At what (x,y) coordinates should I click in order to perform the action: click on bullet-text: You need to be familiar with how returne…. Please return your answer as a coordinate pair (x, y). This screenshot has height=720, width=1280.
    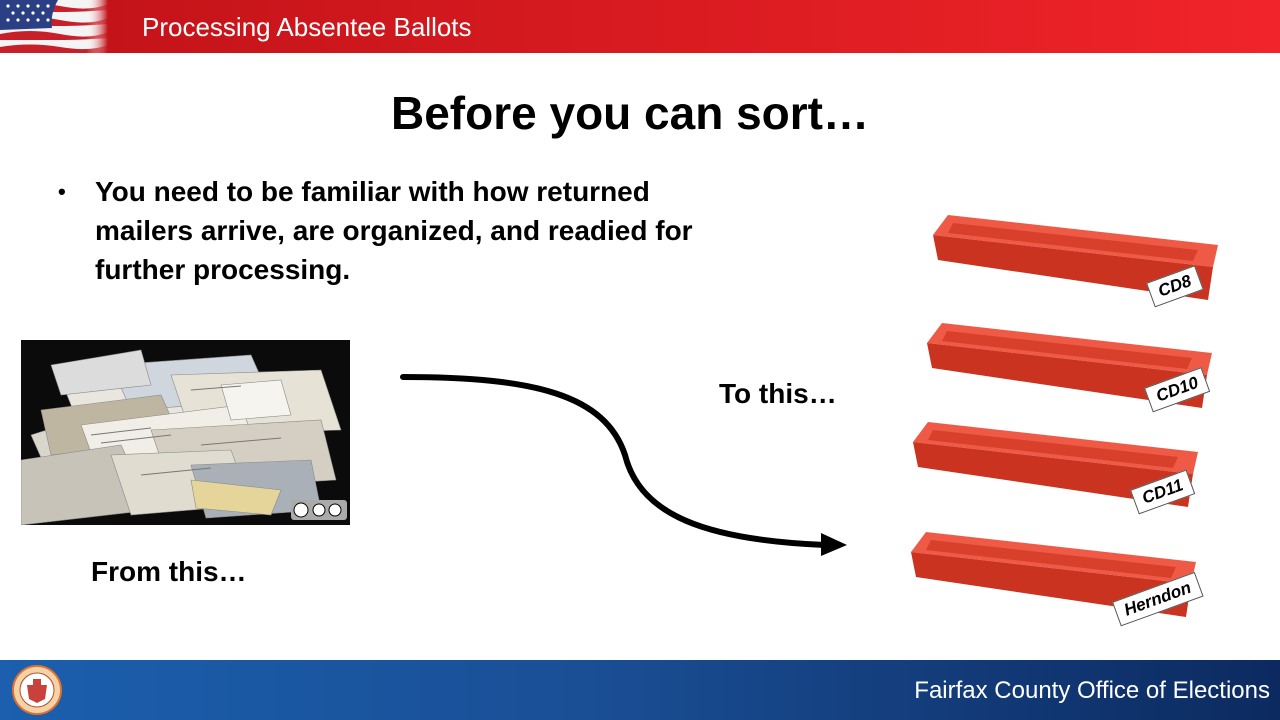
    Looking at the image, I should click on (394, 230).